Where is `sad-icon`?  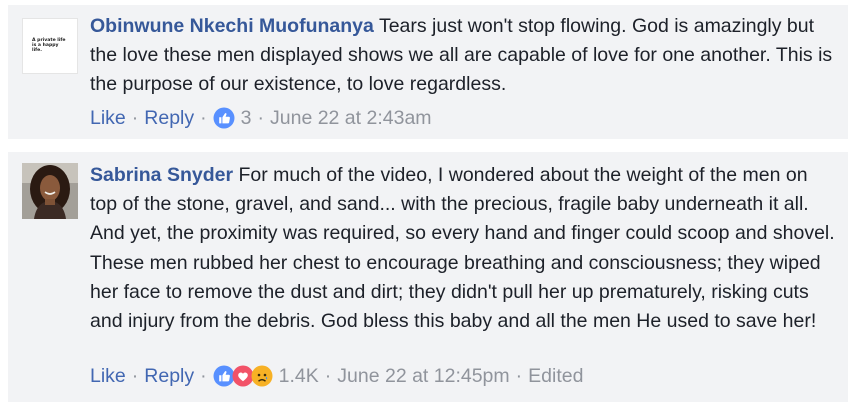 sad-icon is located at coordinates (262, 376).